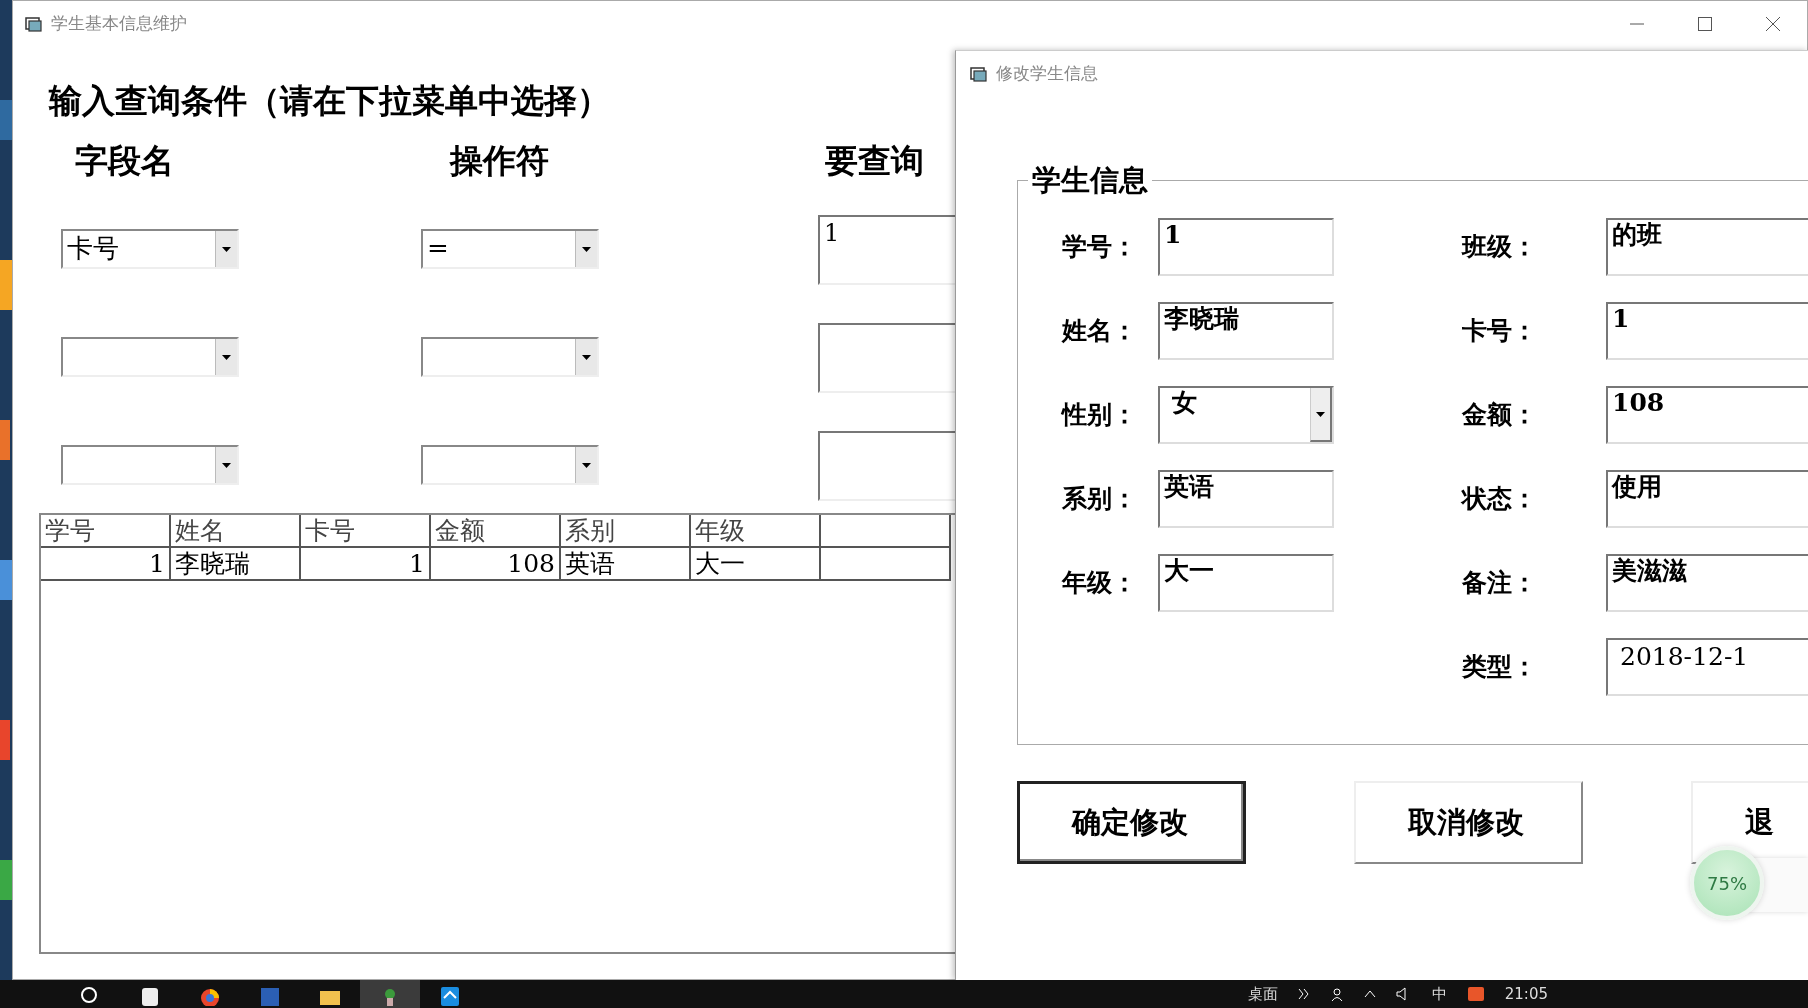 This screenshot has height=1008, width=1808. What do you see at coordinates (1100, 583) in the screenshot?
I see `field-label: 年级：` at bounding box center [1100, 583].